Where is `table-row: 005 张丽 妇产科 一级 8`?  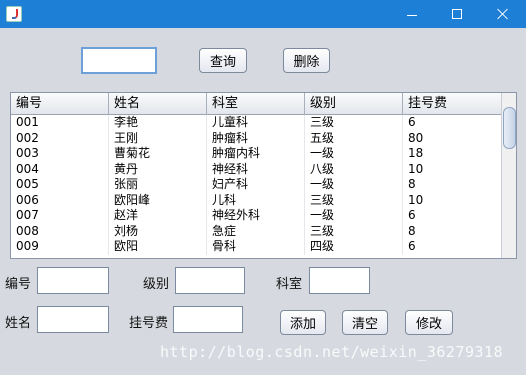 table-row: 005 张丽 妇产科 一级 8 is located at coordinates (256, 185).